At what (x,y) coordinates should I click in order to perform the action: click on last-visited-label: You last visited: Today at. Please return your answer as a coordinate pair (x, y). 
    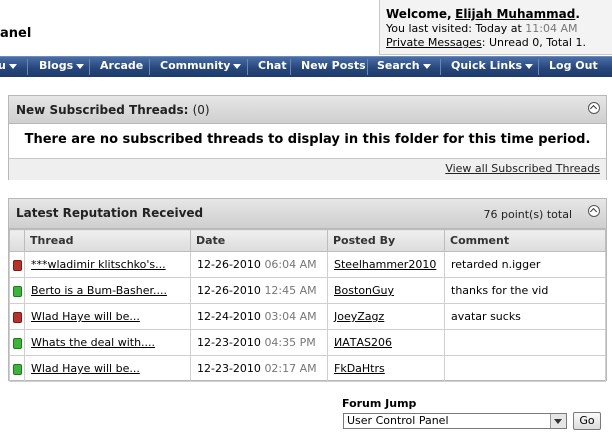
    Looking at the image, I should click on (454, 28).